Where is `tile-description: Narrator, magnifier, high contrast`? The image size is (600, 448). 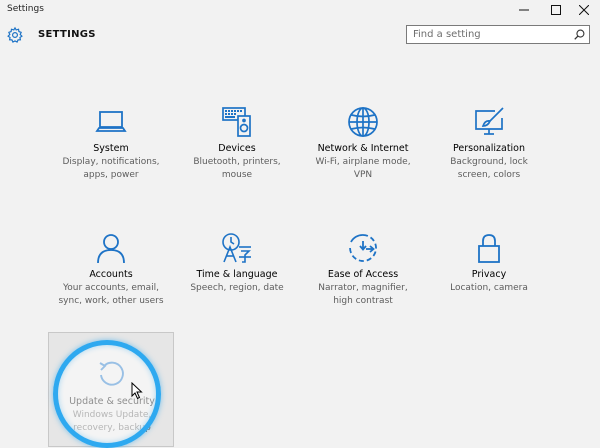
tile-description: Narrator, magnifier, high contrast is located at coordinates (363, 294).